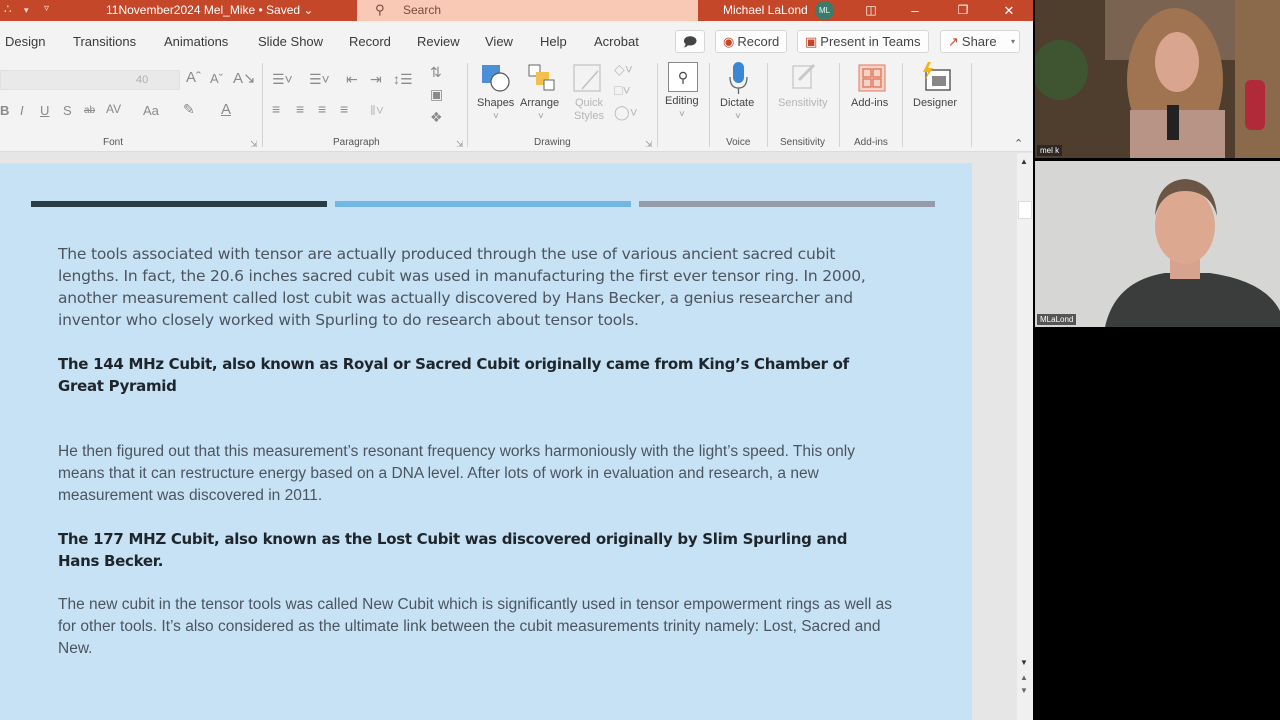 The width and height of the screenshot is (1280, 720). What do you see at coordinates (244, 78) in the screenshot?
I see `clear-formatting-icon: A↘` at bounding box center [244, 78].